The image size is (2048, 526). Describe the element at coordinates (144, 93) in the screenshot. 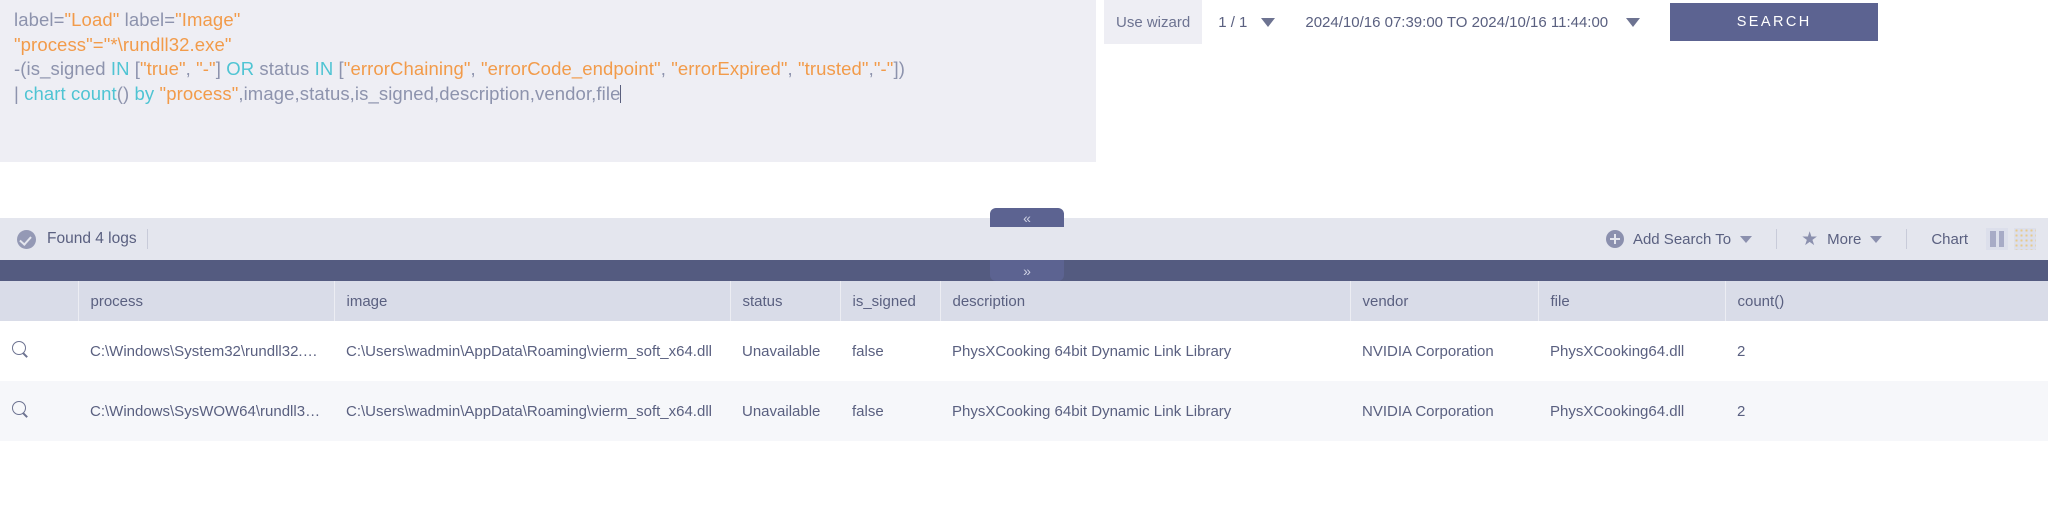

I see `query-token: by` at that location.